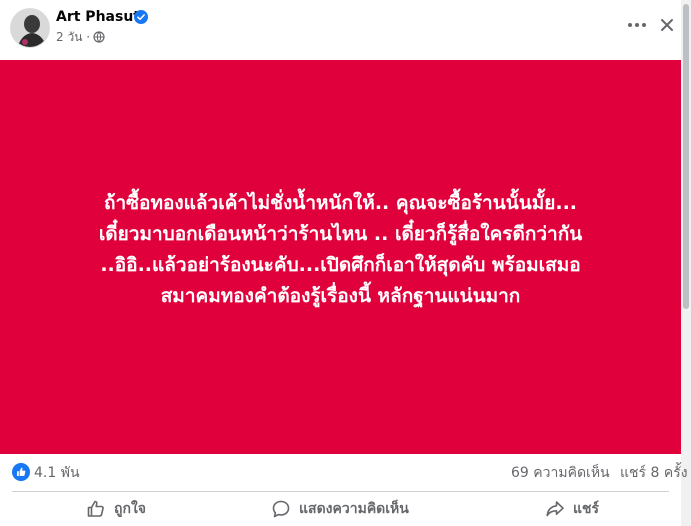 The height and width of the screenshot is (526, 691). What do you see at coordinates (354, 509) in the screenshot?
I see `comment-label: แสดงความคิดเห็น` at bounding box center [354, 509].